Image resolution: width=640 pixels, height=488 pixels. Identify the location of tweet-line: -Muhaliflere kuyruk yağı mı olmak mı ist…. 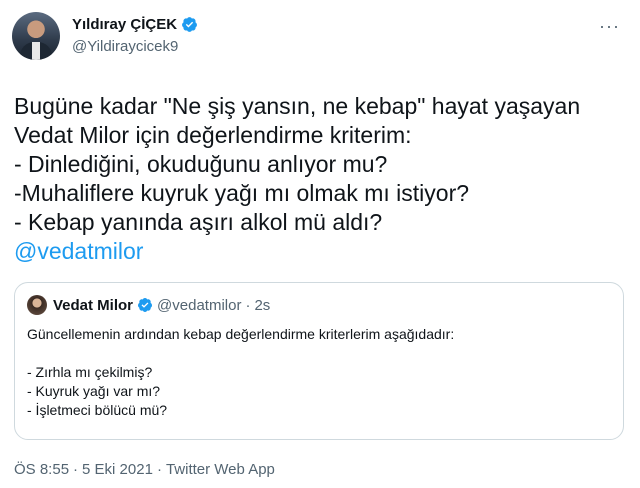
(242, 193).